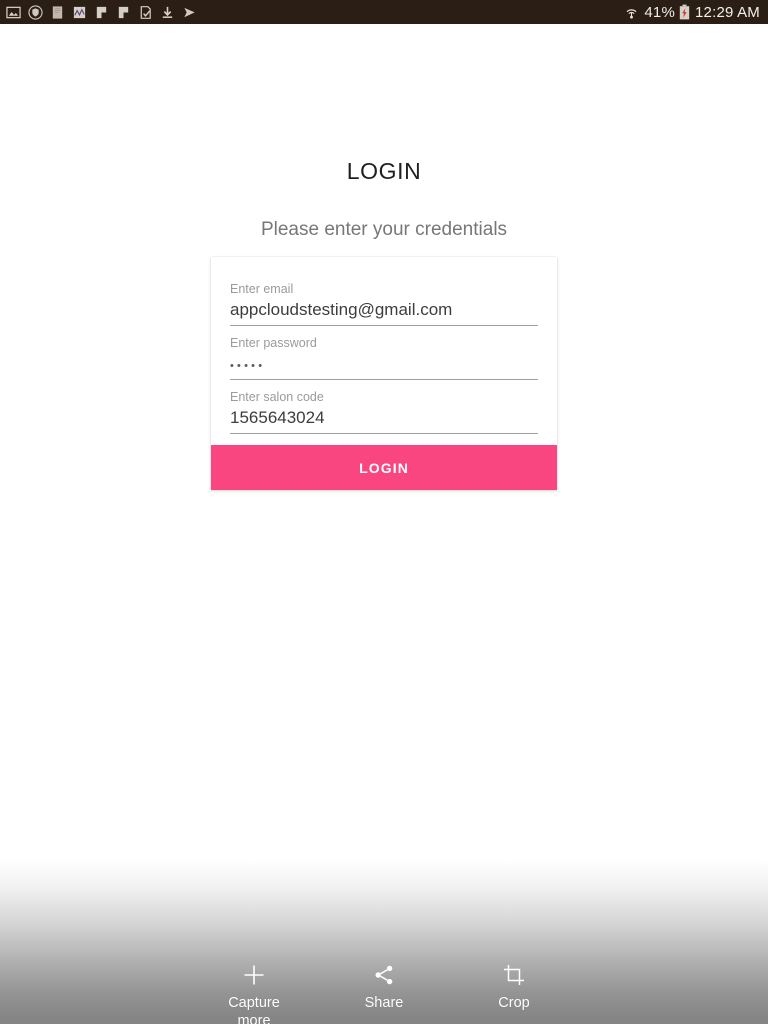  Describe the element at coordinates (189, 12) in the screenshot. I see `send-icon` at that location.